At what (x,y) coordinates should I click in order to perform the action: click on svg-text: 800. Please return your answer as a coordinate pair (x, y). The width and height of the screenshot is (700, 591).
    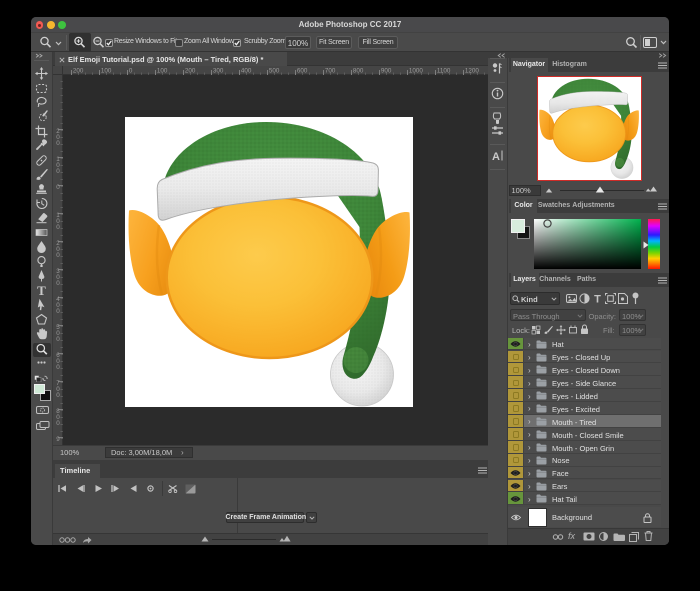
    Looking at the image, I should click on (357, 71).